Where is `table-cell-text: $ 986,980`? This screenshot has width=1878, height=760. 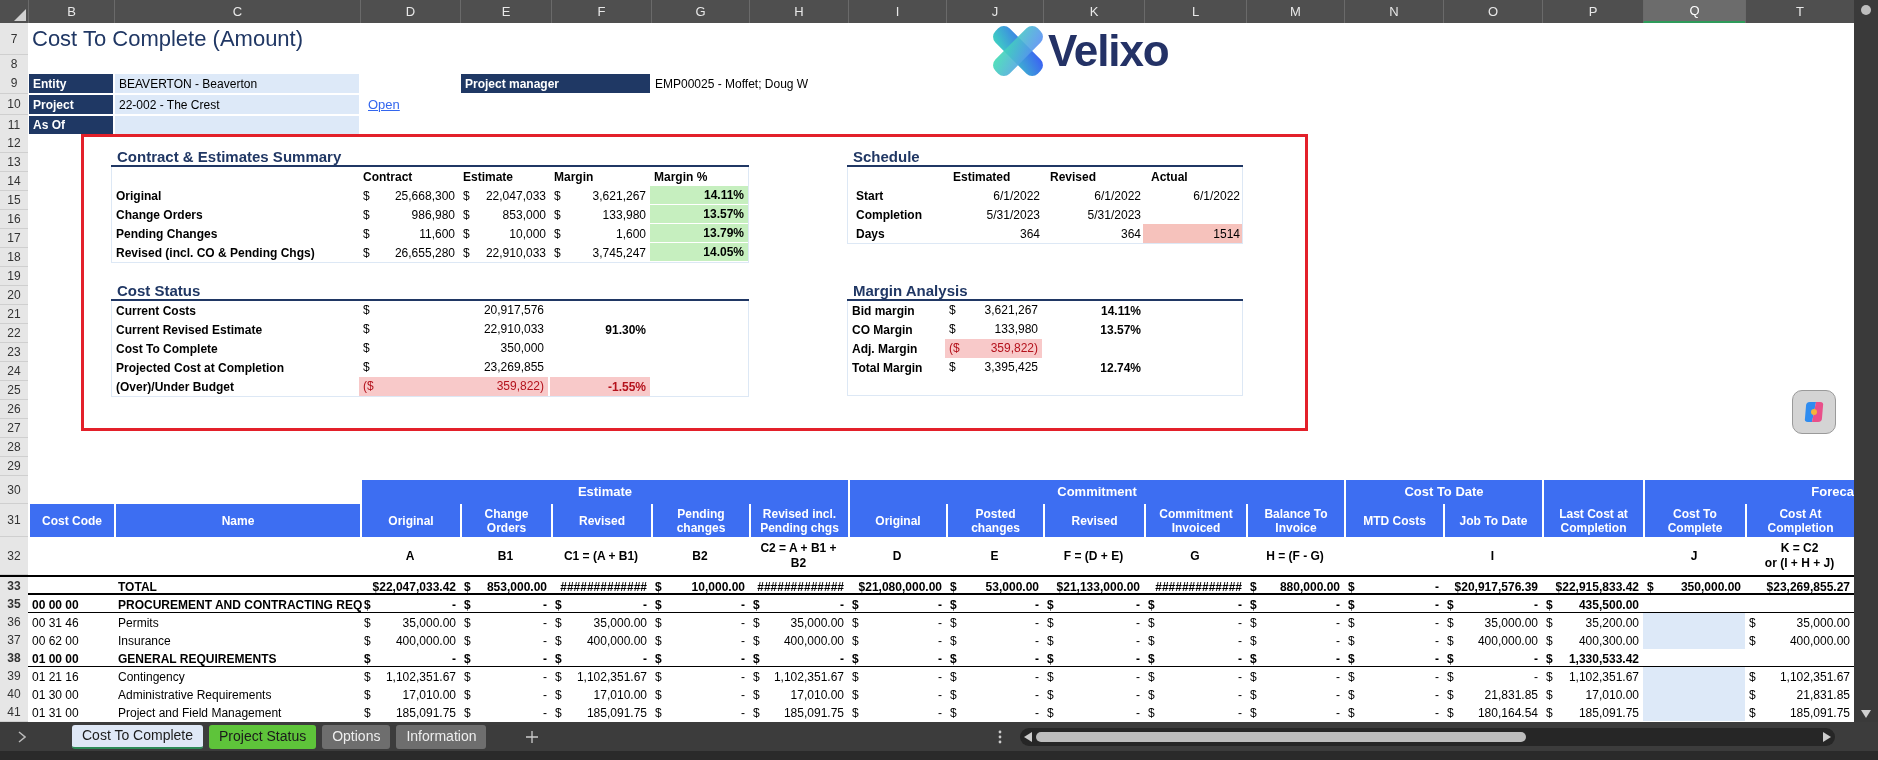 table-cell-text: $ 986,980 is located at coordinates (409, 215).